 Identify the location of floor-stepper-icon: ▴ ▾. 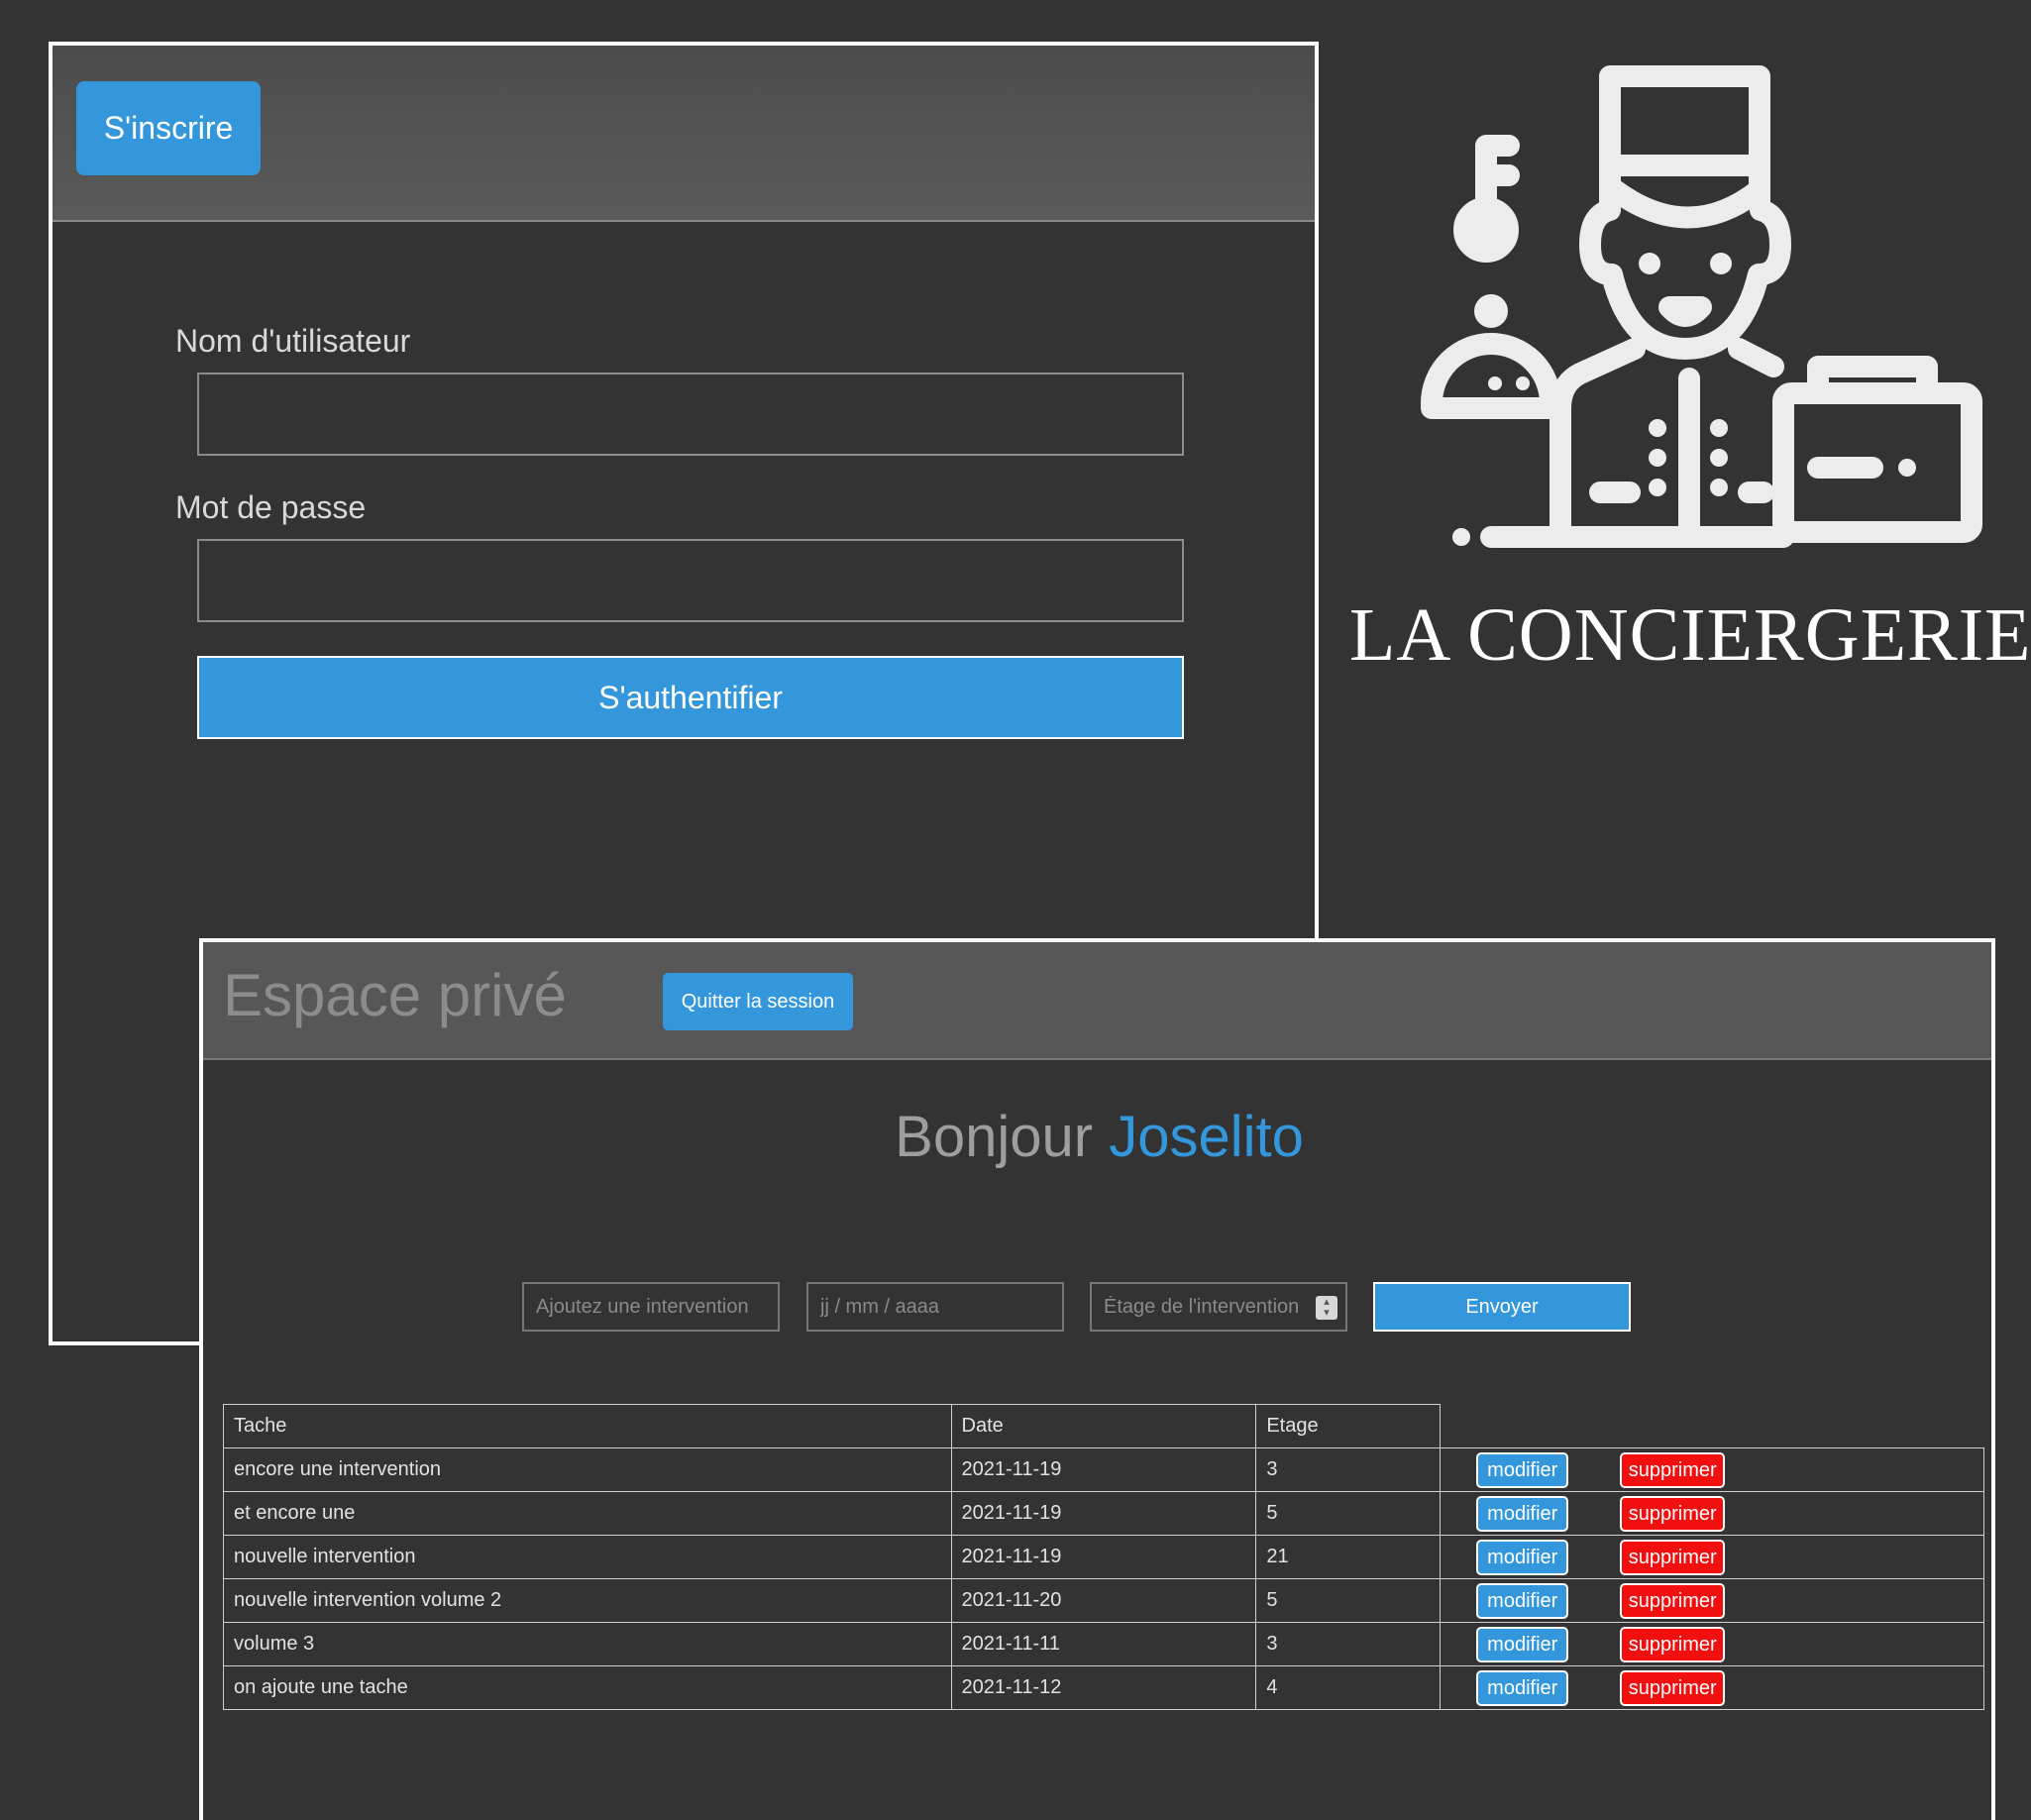
(1327, 1308).